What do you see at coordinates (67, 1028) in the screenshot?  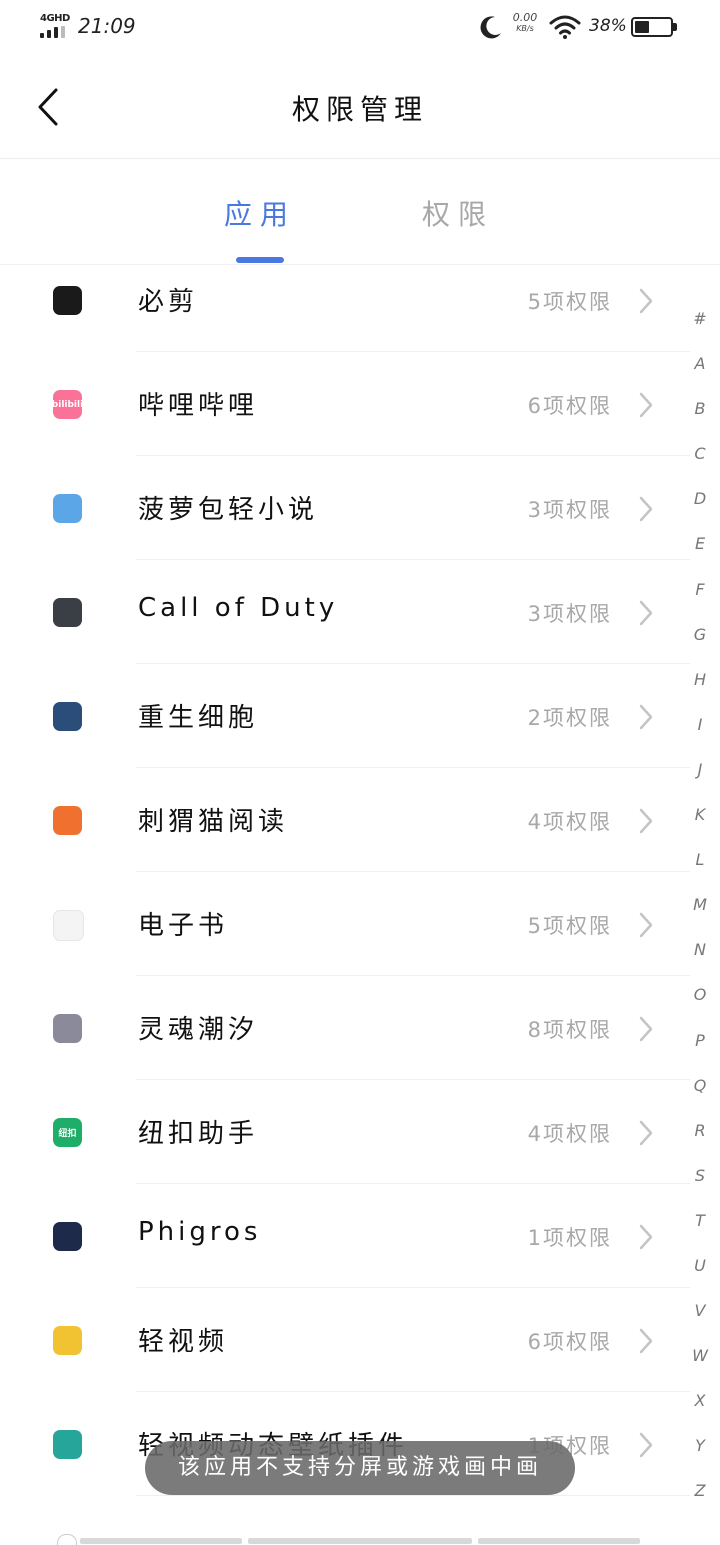 I see `soul-tide-app-icon` at bounding box center [67, 1028].